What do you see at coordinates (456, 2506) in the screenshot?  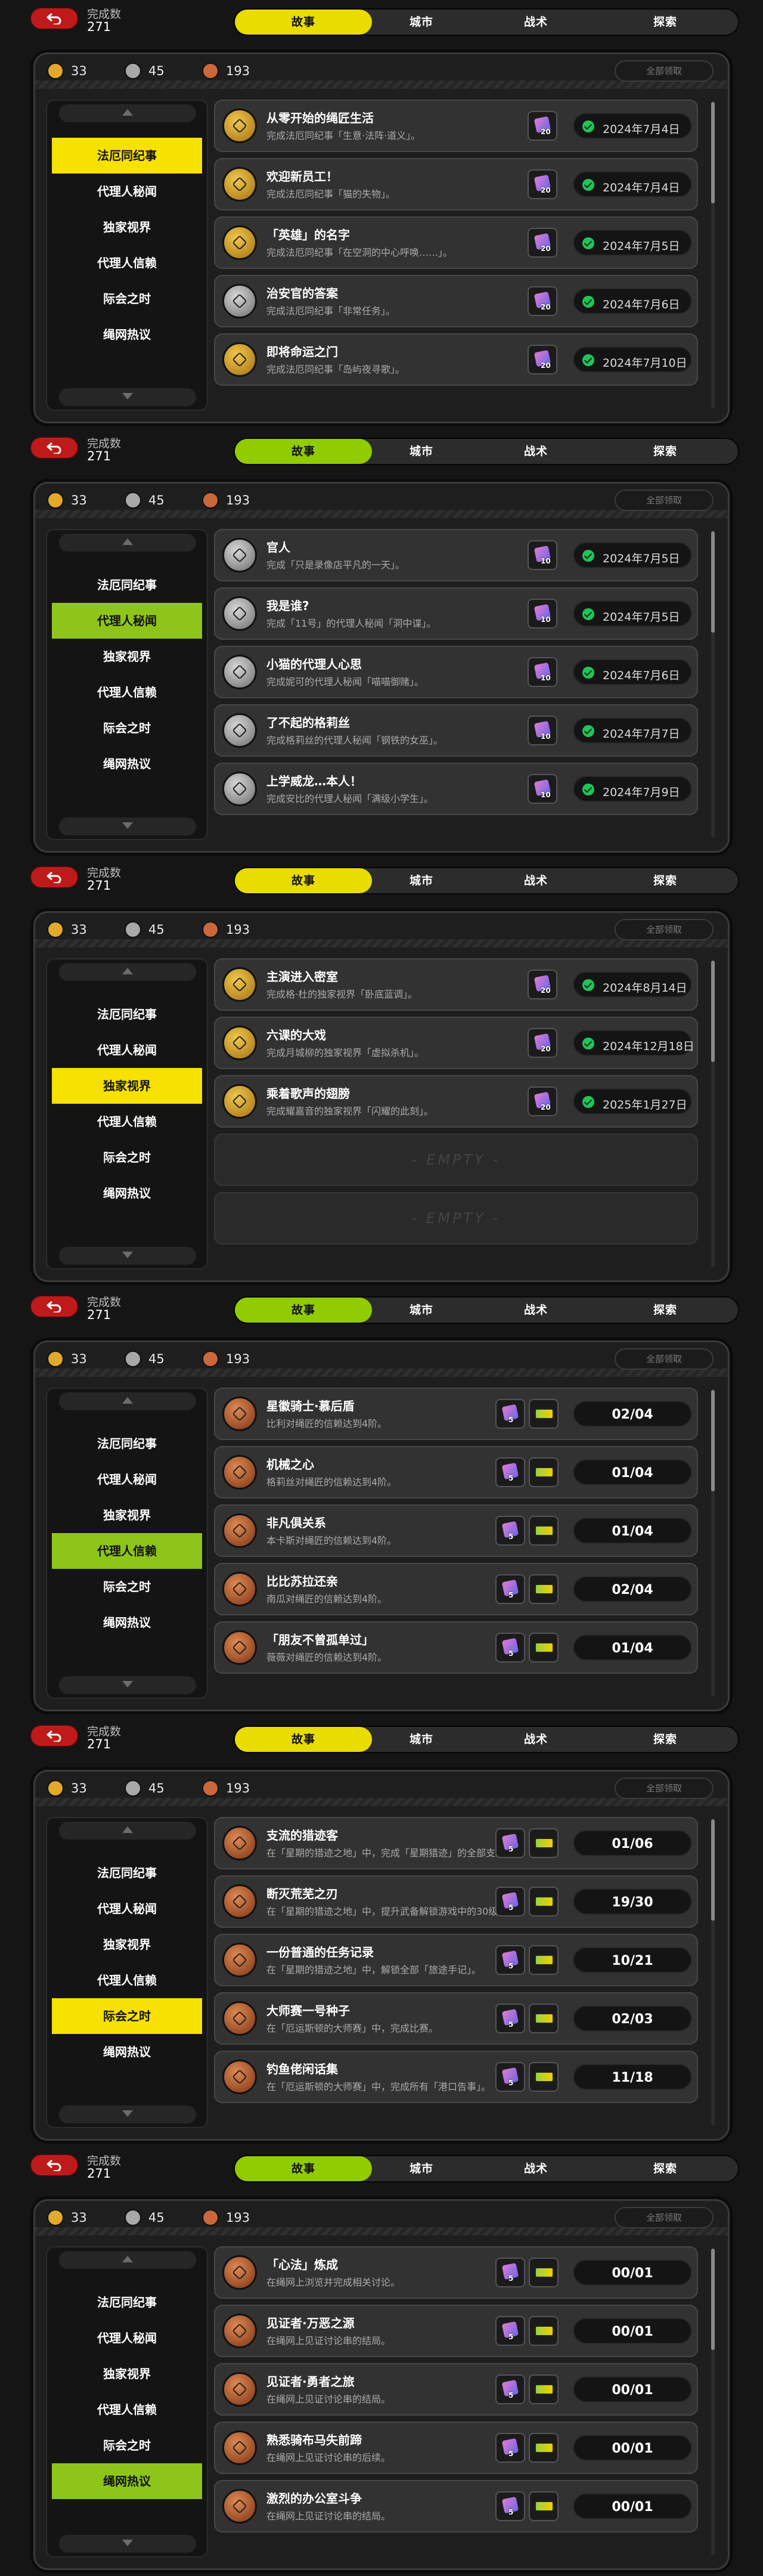 I see `achievement-card: 激烈的办公室斗争 在绳网上见证讨论串的结局。 5 00/01` at bounding box center [456, 2506].